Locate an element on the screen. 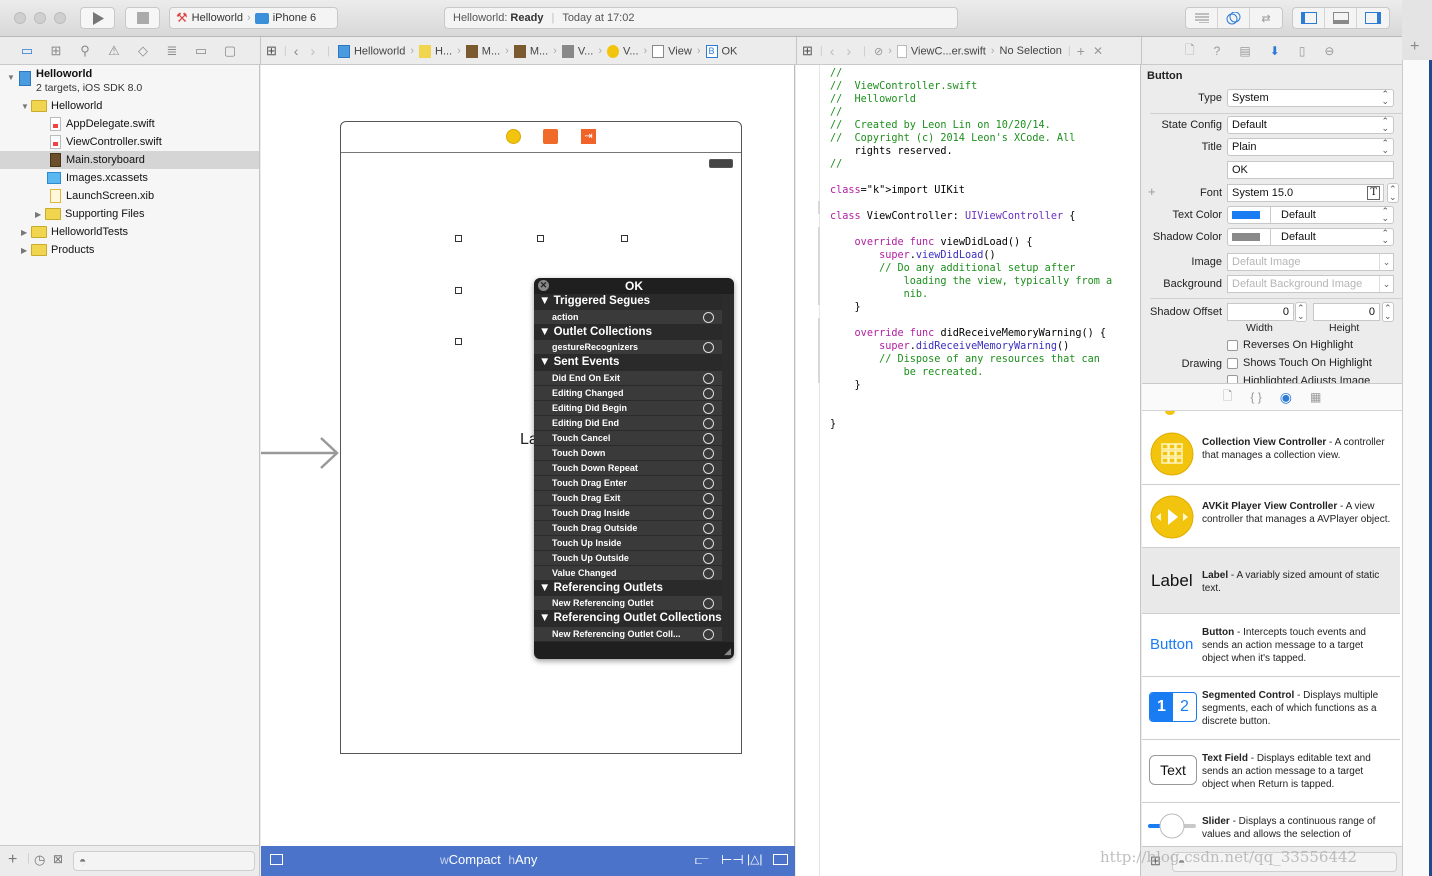  align-icon: ⫍ is located at coordinates (702, 860).